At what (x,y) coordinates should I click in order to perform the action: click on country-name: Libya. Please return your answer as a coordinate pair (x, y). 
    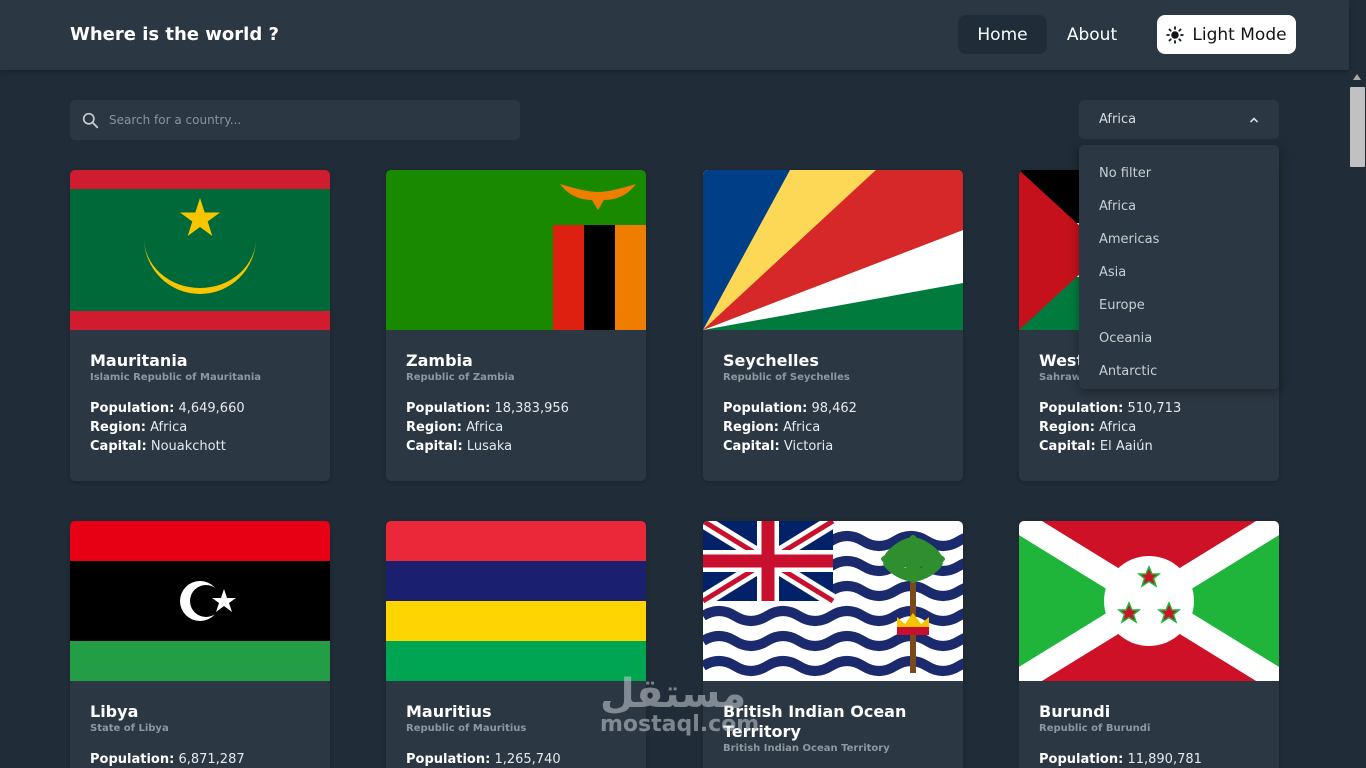
    Looking at the image, I should click on (114, 711).